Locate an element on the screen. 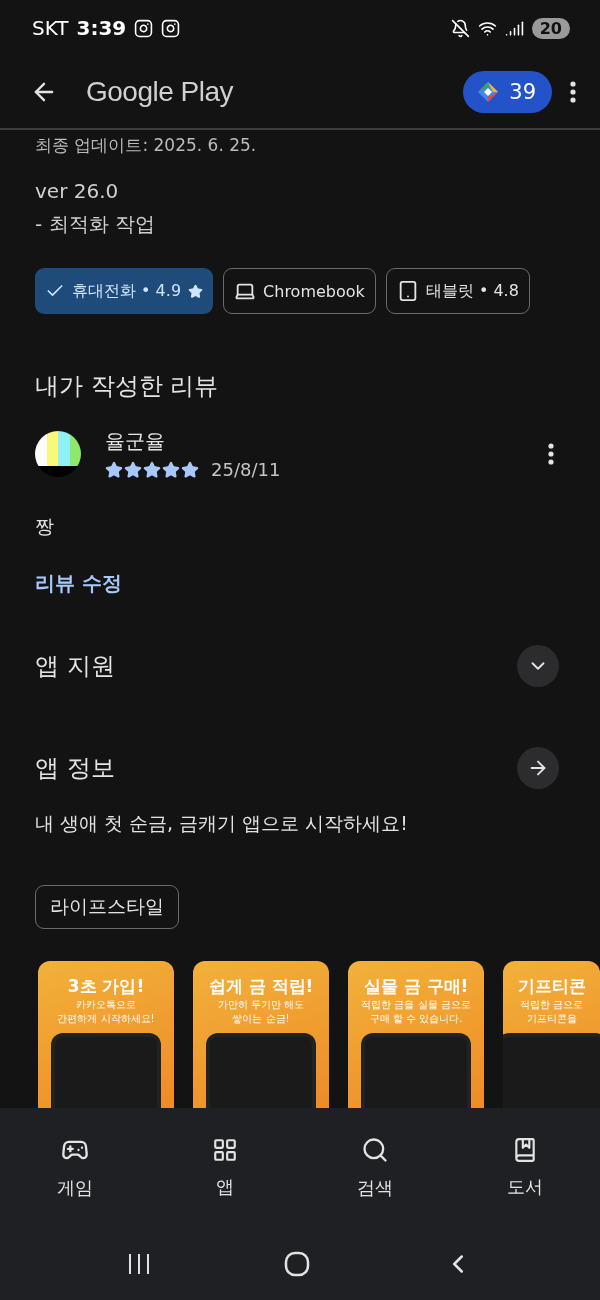 The image size is (600, 1300). review-text: 짱 is located at coordinates (45, 526).